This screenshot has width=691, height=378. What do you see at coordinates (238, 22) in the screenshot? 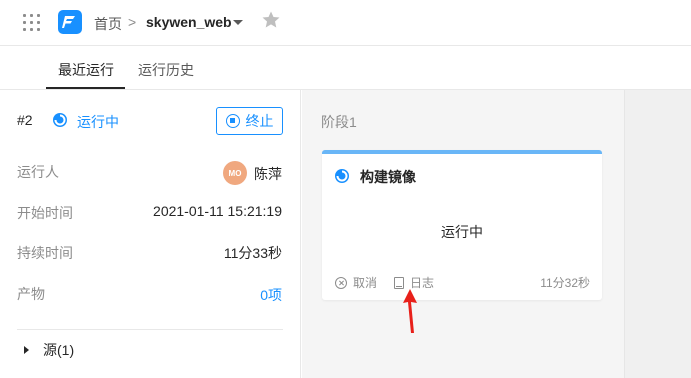
I see `chevron-down-icon` at bounding box center [238, 22].